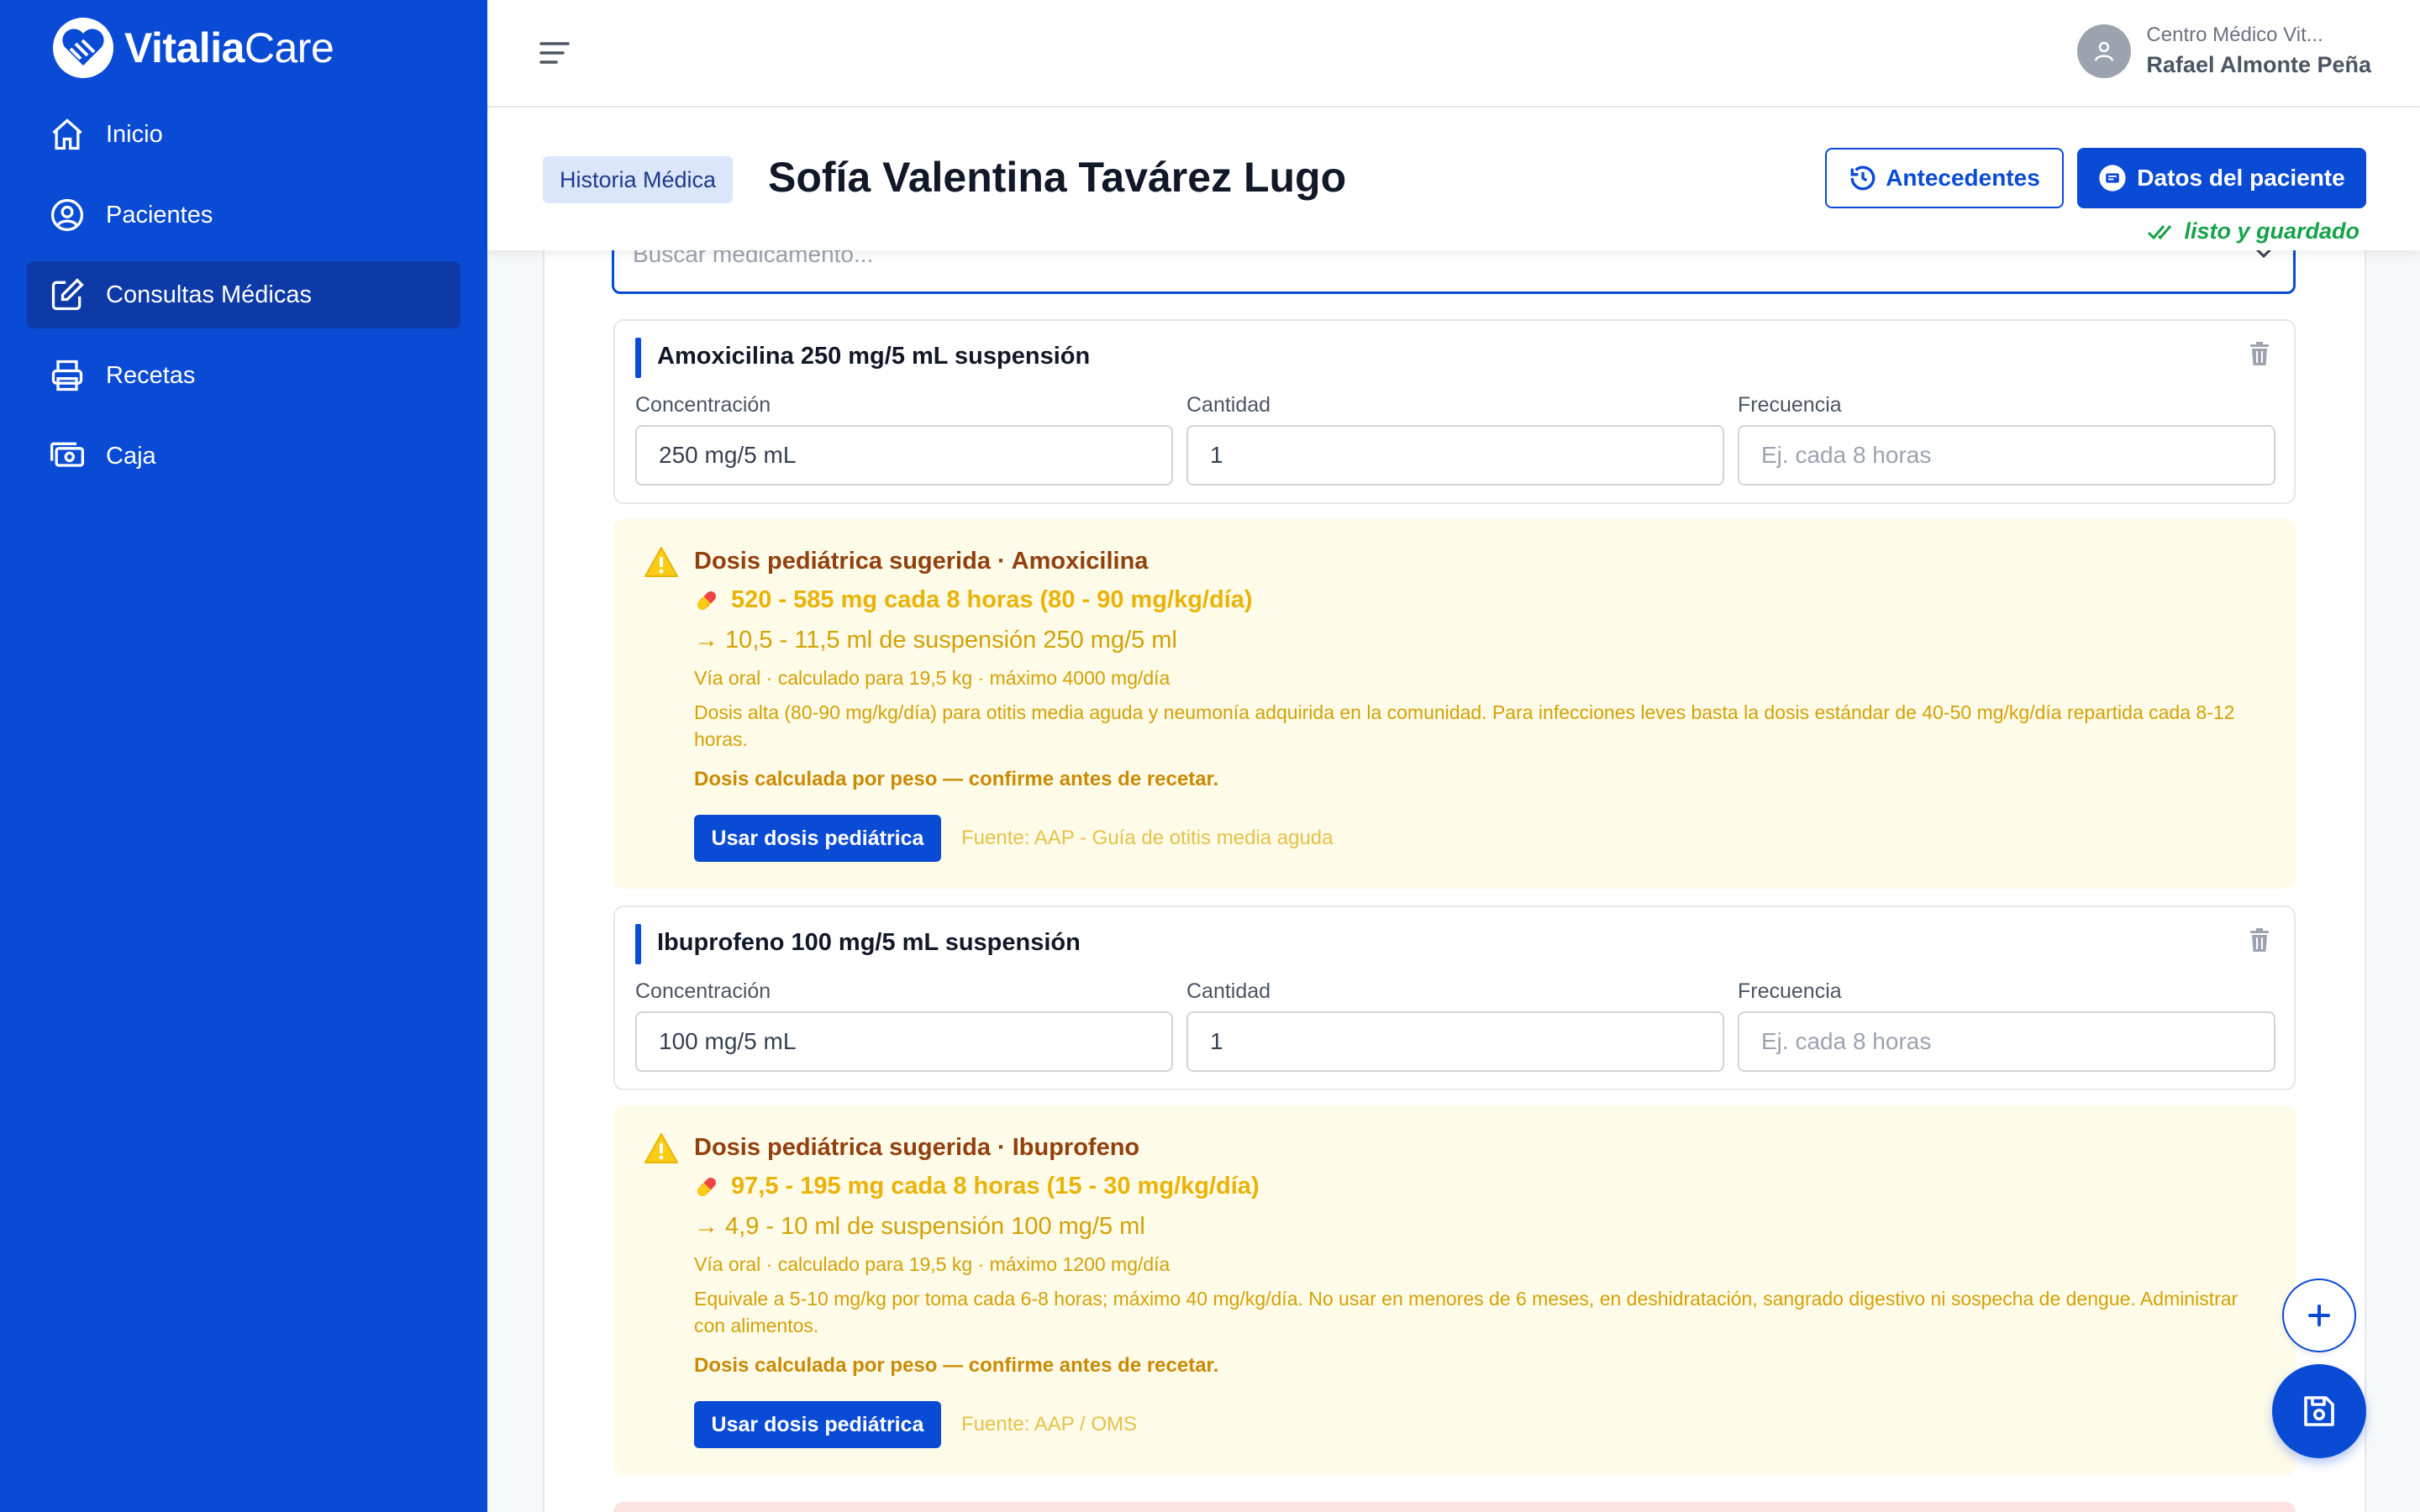 Image resolution: width=2420 pixels, height=1512 pixels. I want to click on history-icon, so click(1863, 178).